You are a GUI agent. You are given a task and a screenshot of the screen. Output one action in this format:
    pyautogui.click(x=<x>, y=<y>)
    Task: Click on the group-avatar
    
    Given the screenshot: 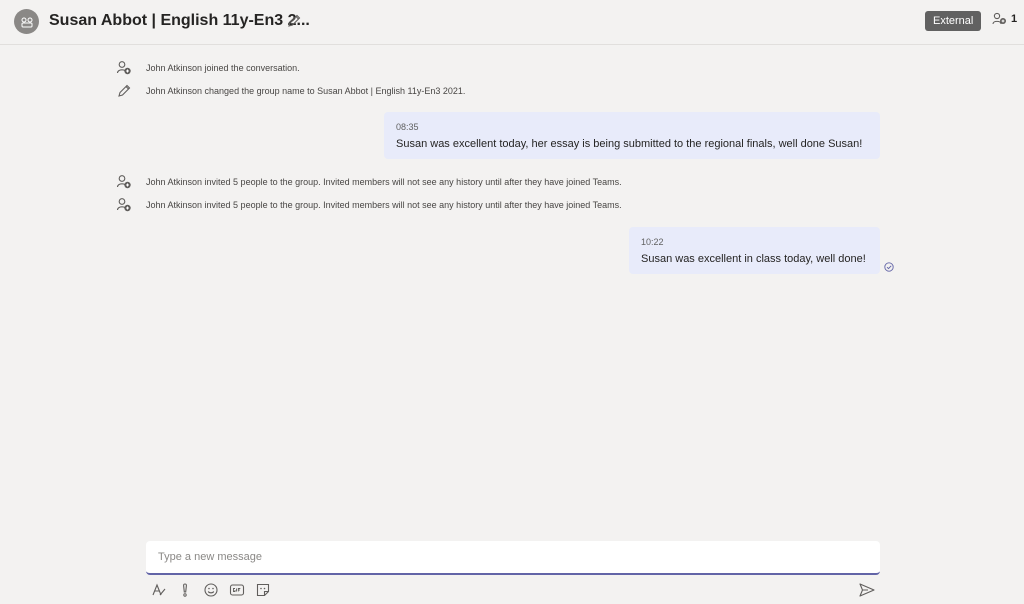 What is the action you would take?
    pyautogui.click(x=26, y=21)
    